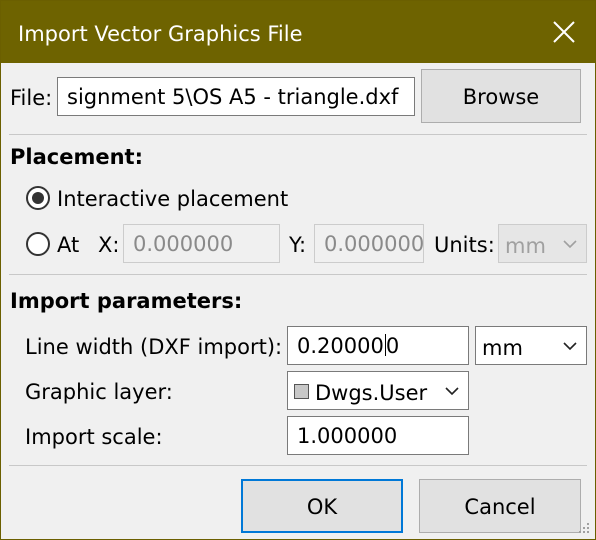 This screenshot has height=540, width=596. I want to click on interactive-placement-radio, so click(38, 198).